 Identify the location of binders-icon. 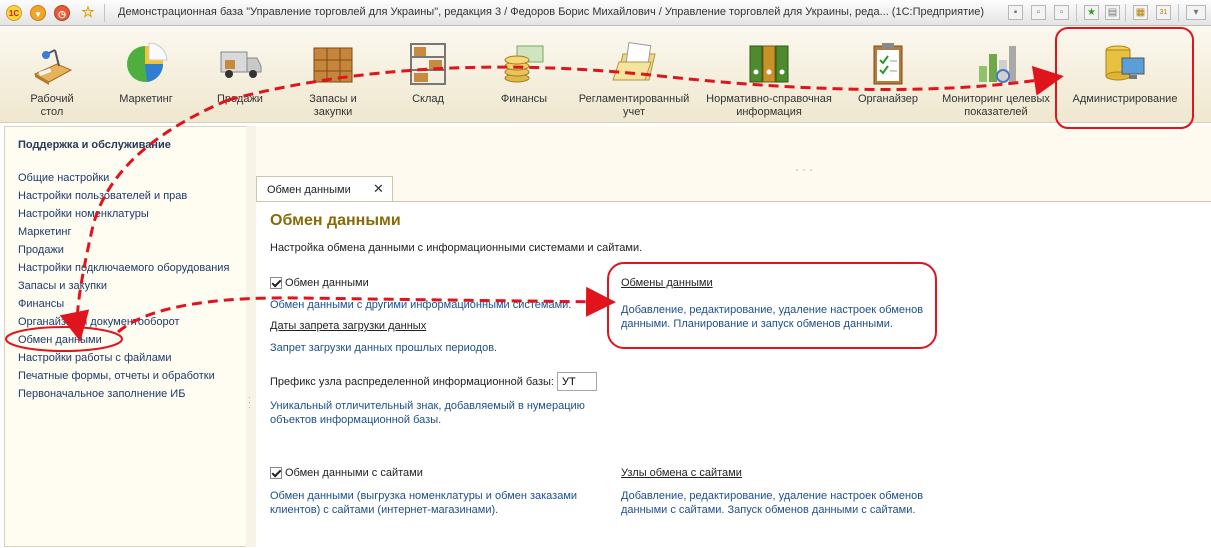
(769, 64).